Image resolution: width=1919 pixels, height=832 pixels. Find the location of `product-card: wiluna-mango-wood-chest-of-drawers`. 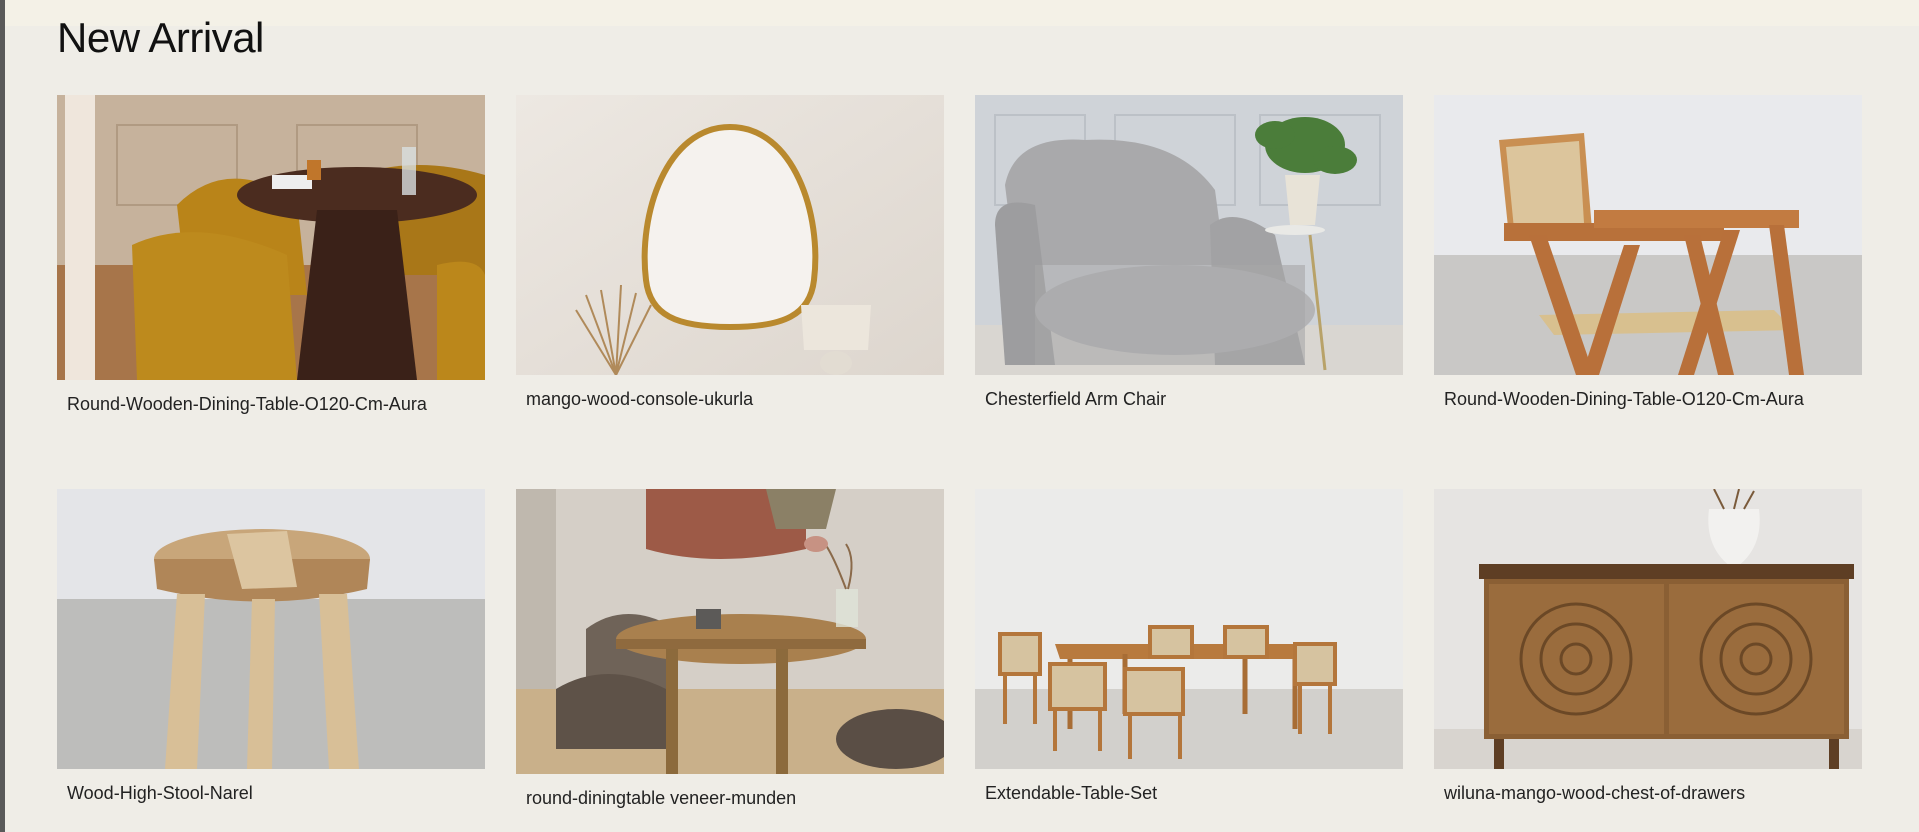

product-card: wiluna-mango-wood-chest-of-drawers is located at coordinates (1648, 646).